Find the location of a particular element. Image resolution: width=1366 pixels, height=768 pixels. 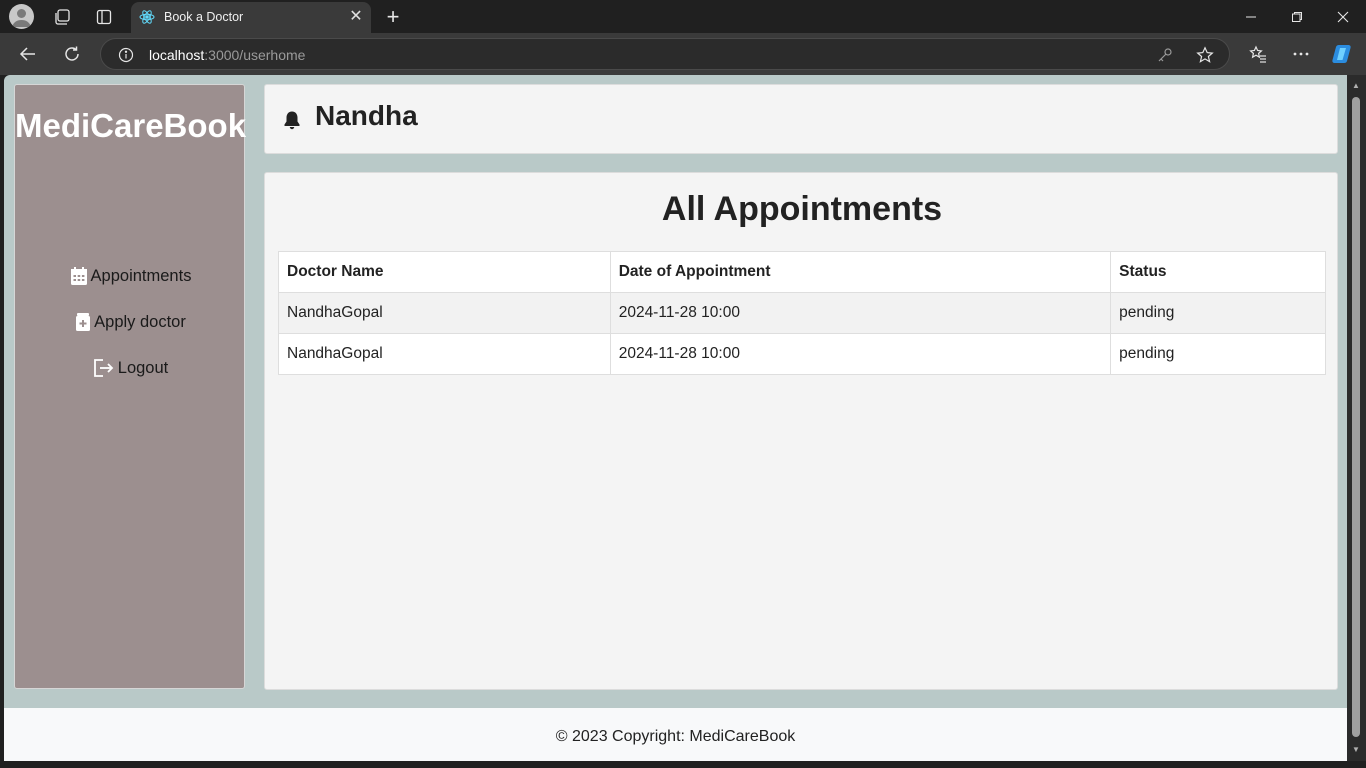

more-menu-icon is located at coordinates (1301, 54).